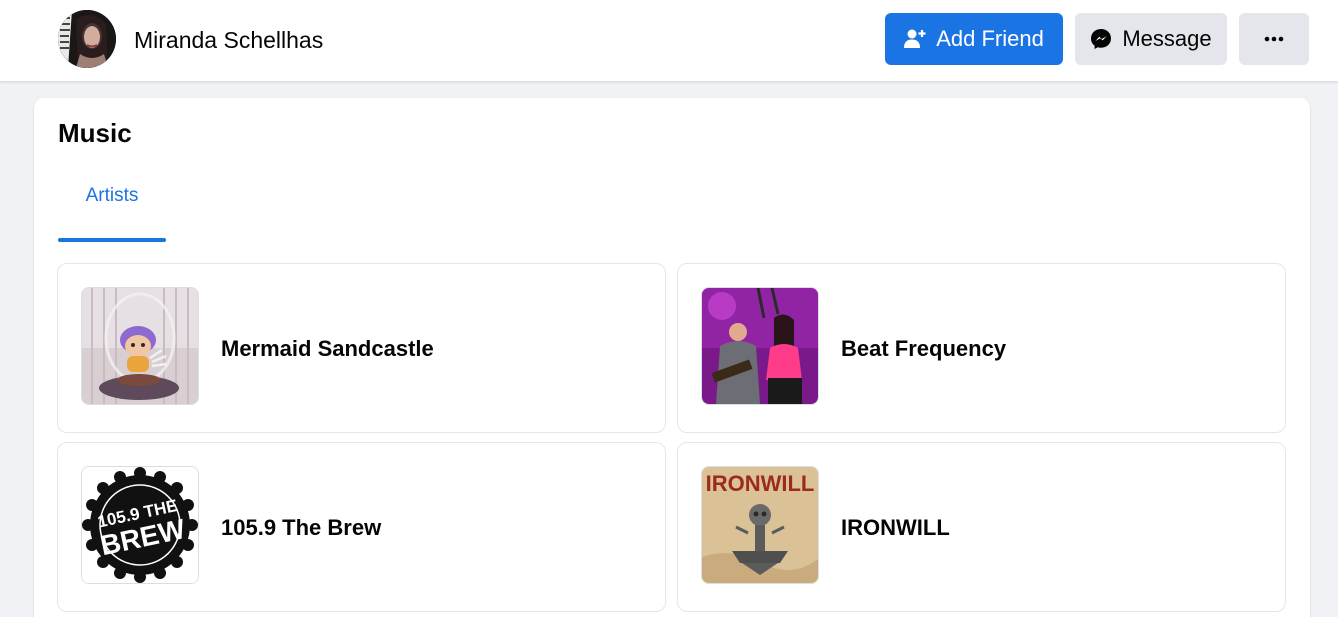 The width and height of the screenshot is (1338, 617). Describe the element at coordinates (1167, 38) in the screenshot. I see `message-label: Message` at that location.